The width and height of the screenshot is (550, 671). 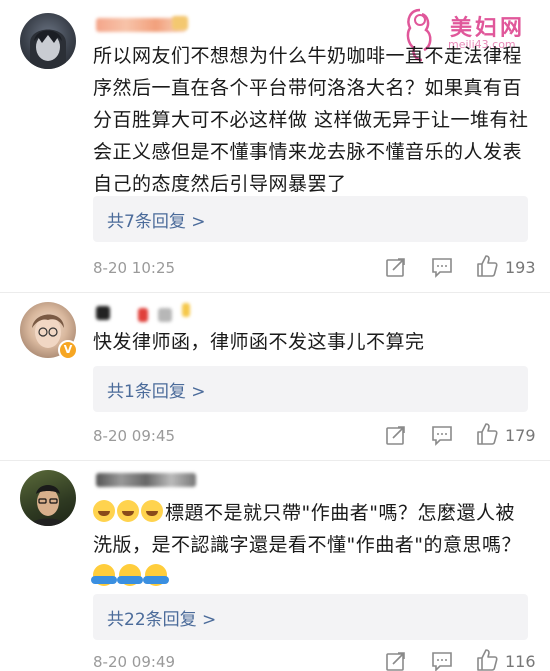 What do you see at coordinates (520, 435) in the screenshot?
I see `like-count: 179` at bounding box center [520, 435].